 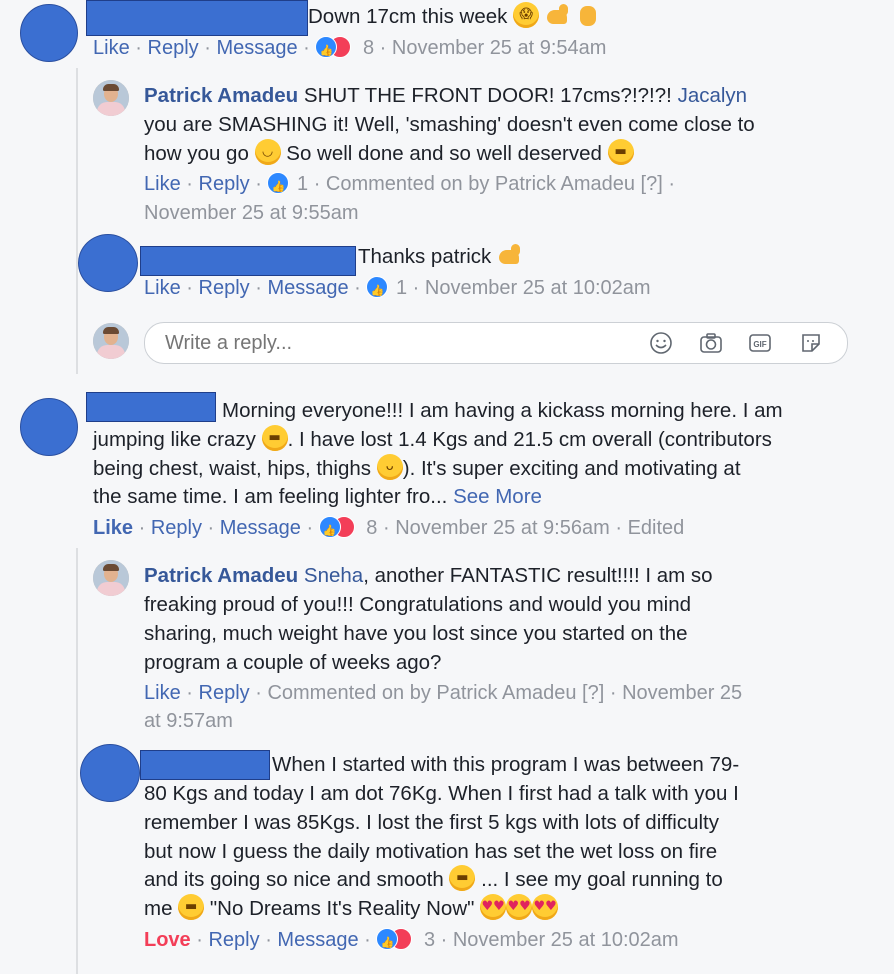 What do you see at coordinates (497, 496) in the screenshot?
I see `see-more-link: See More` at bounding box center [497, 496].